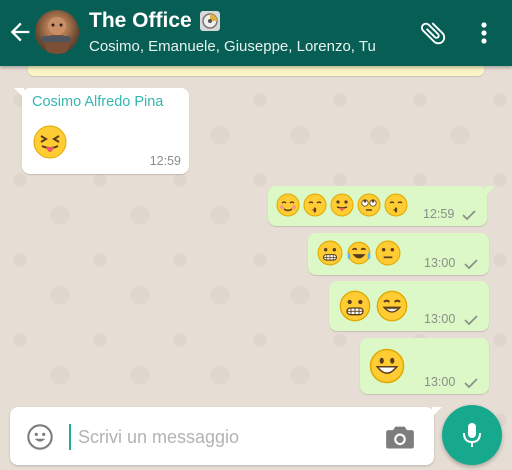 This screenshot has height=470, width=512. I want to click on rolling-eyes-emoji-icon, so click(369, 205).